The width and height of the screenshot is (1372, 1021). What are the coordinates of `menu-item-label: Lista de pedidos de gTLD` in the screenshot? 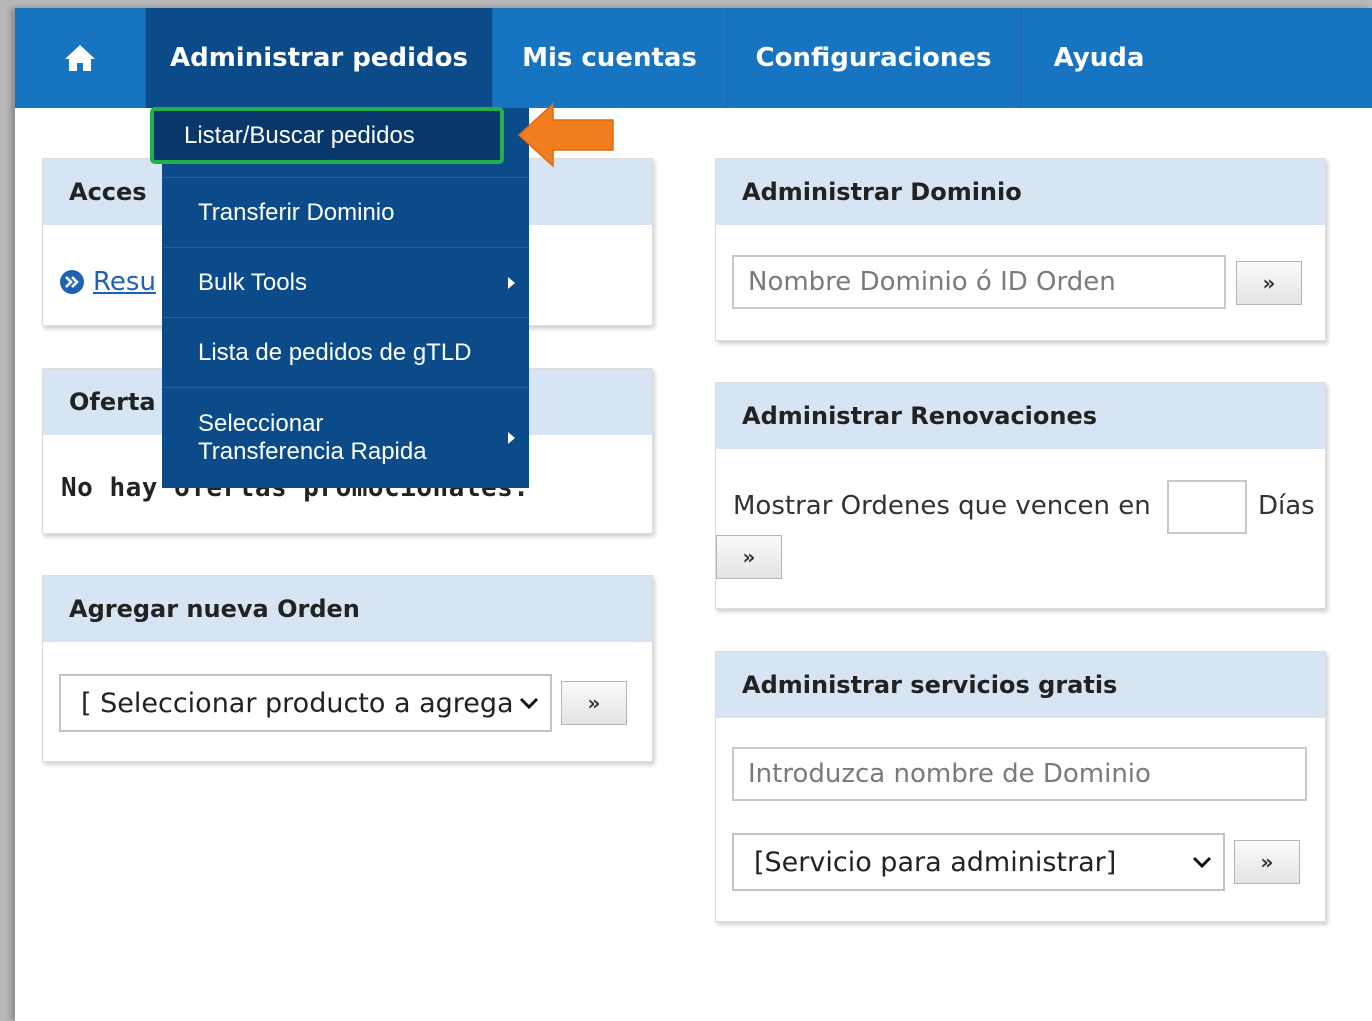 It's located at (335, 352).